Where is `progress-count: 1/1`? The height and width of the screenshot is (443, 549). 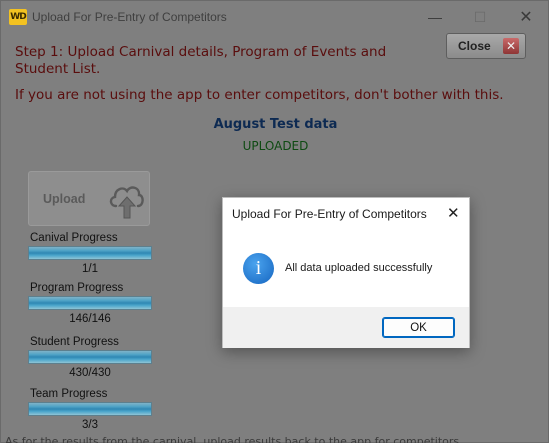
progress-count: 1/1 is located at coordinates (90, 269).